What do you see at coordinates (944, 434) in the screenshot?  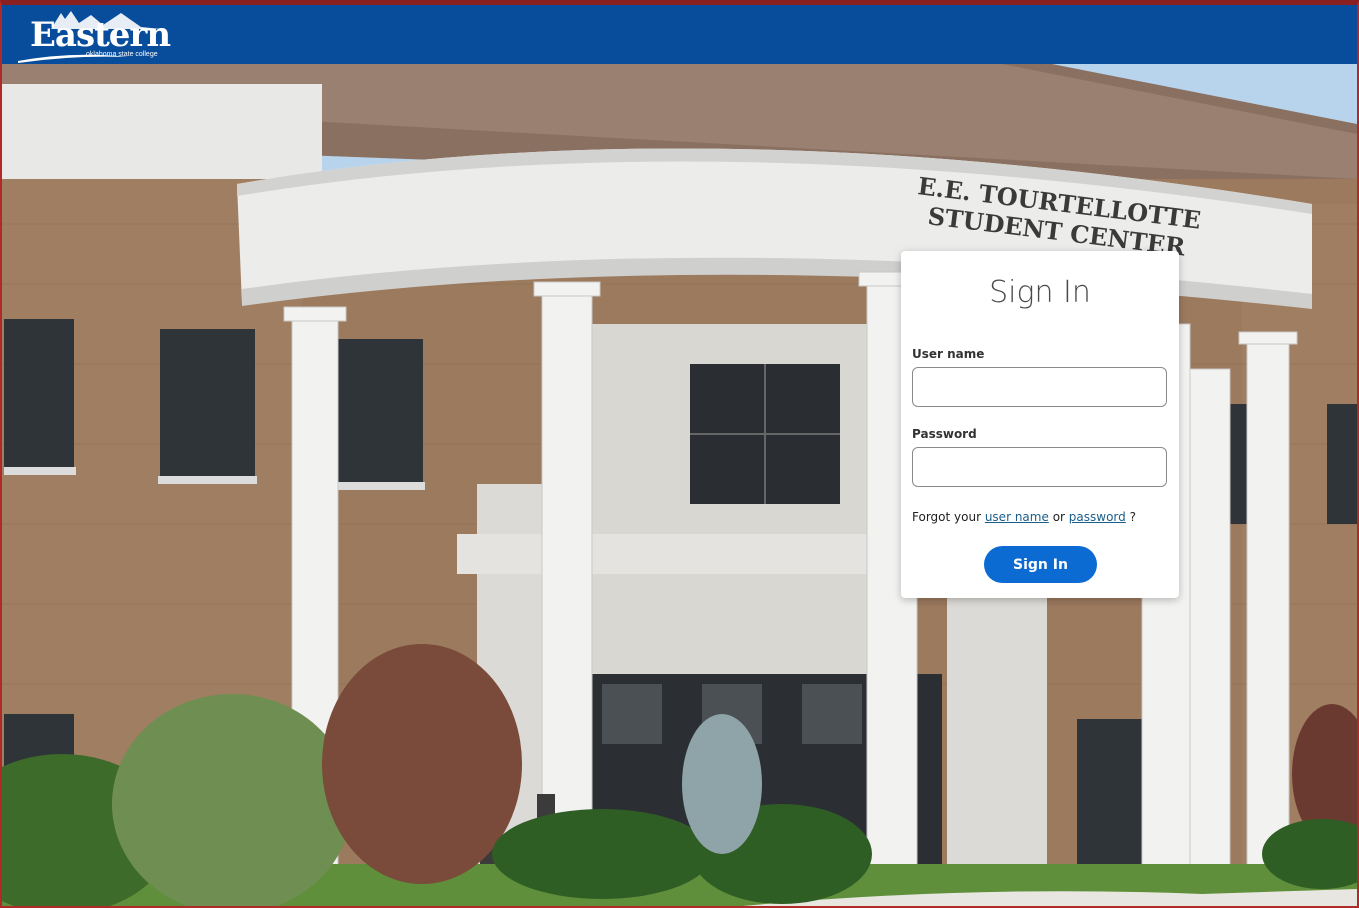 I see `password-label: Password` at bounding box center [944, 434].